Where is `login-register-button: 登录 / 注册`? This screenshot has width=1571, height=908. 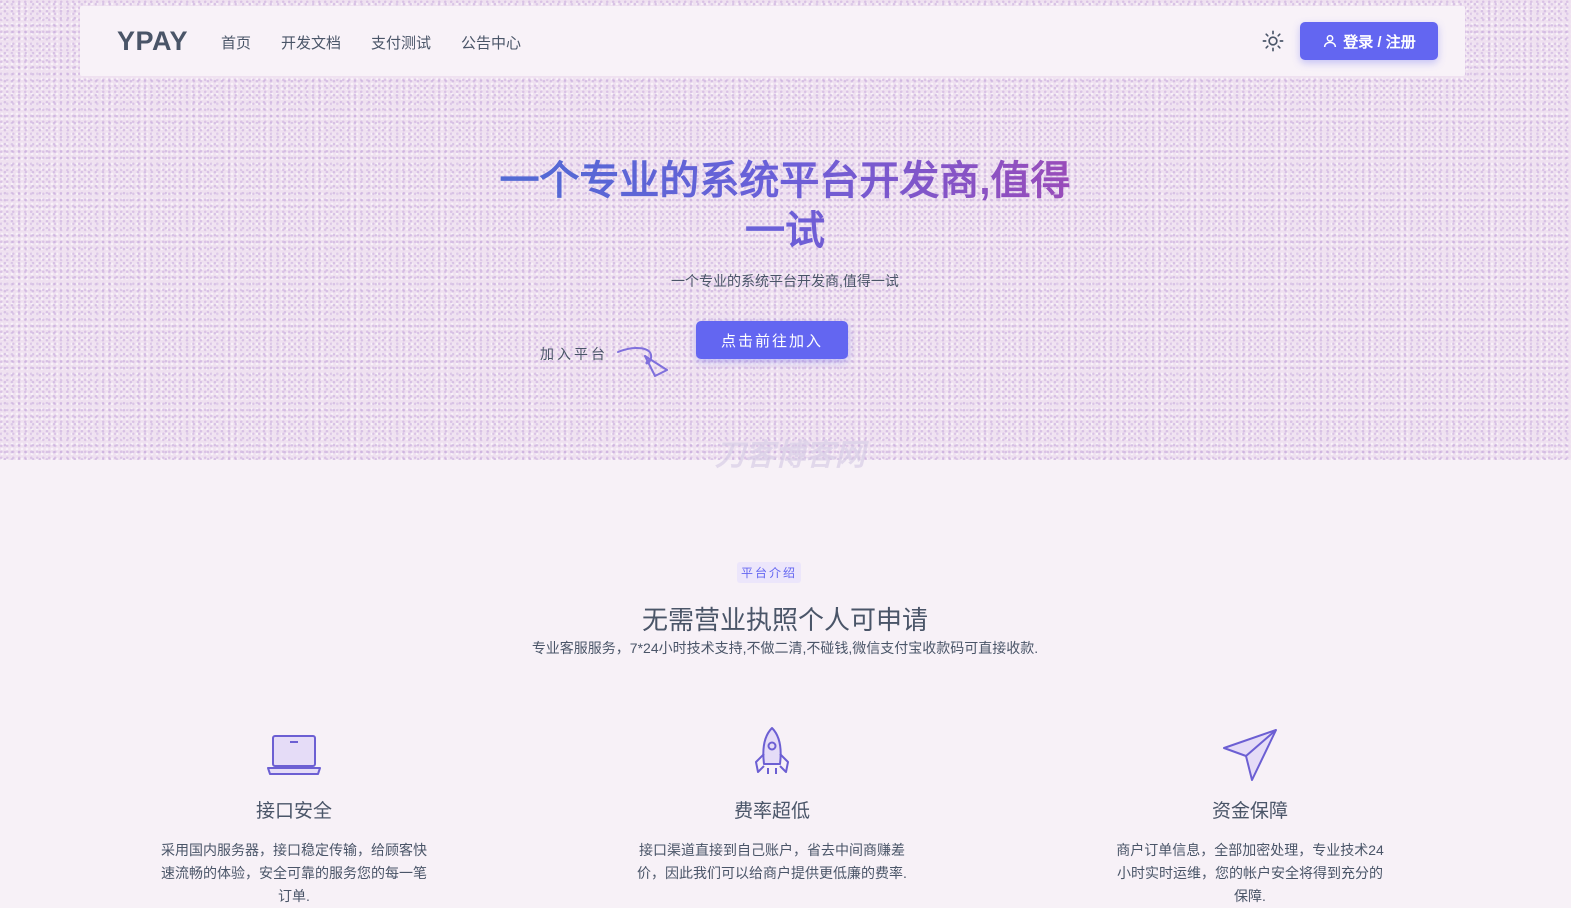
login-register-button: 登录 / 注册 is located at coordinates (1369, 41).